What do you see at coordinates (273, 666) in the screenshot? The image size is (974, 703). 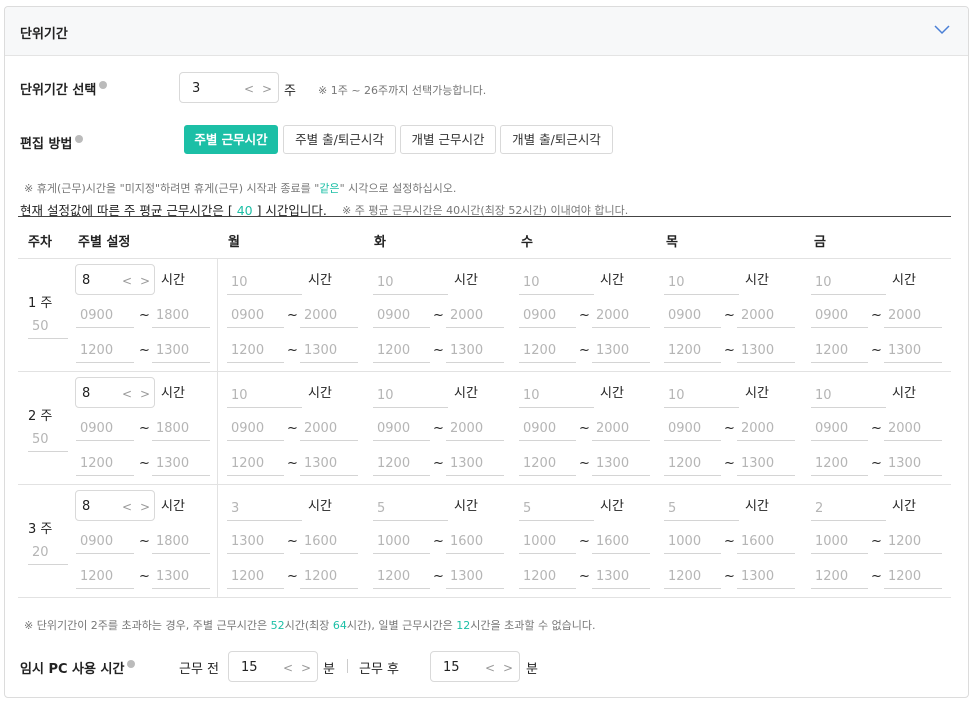 I see `before-work-stepper: 15 < >` at bounding box center [273, 666].